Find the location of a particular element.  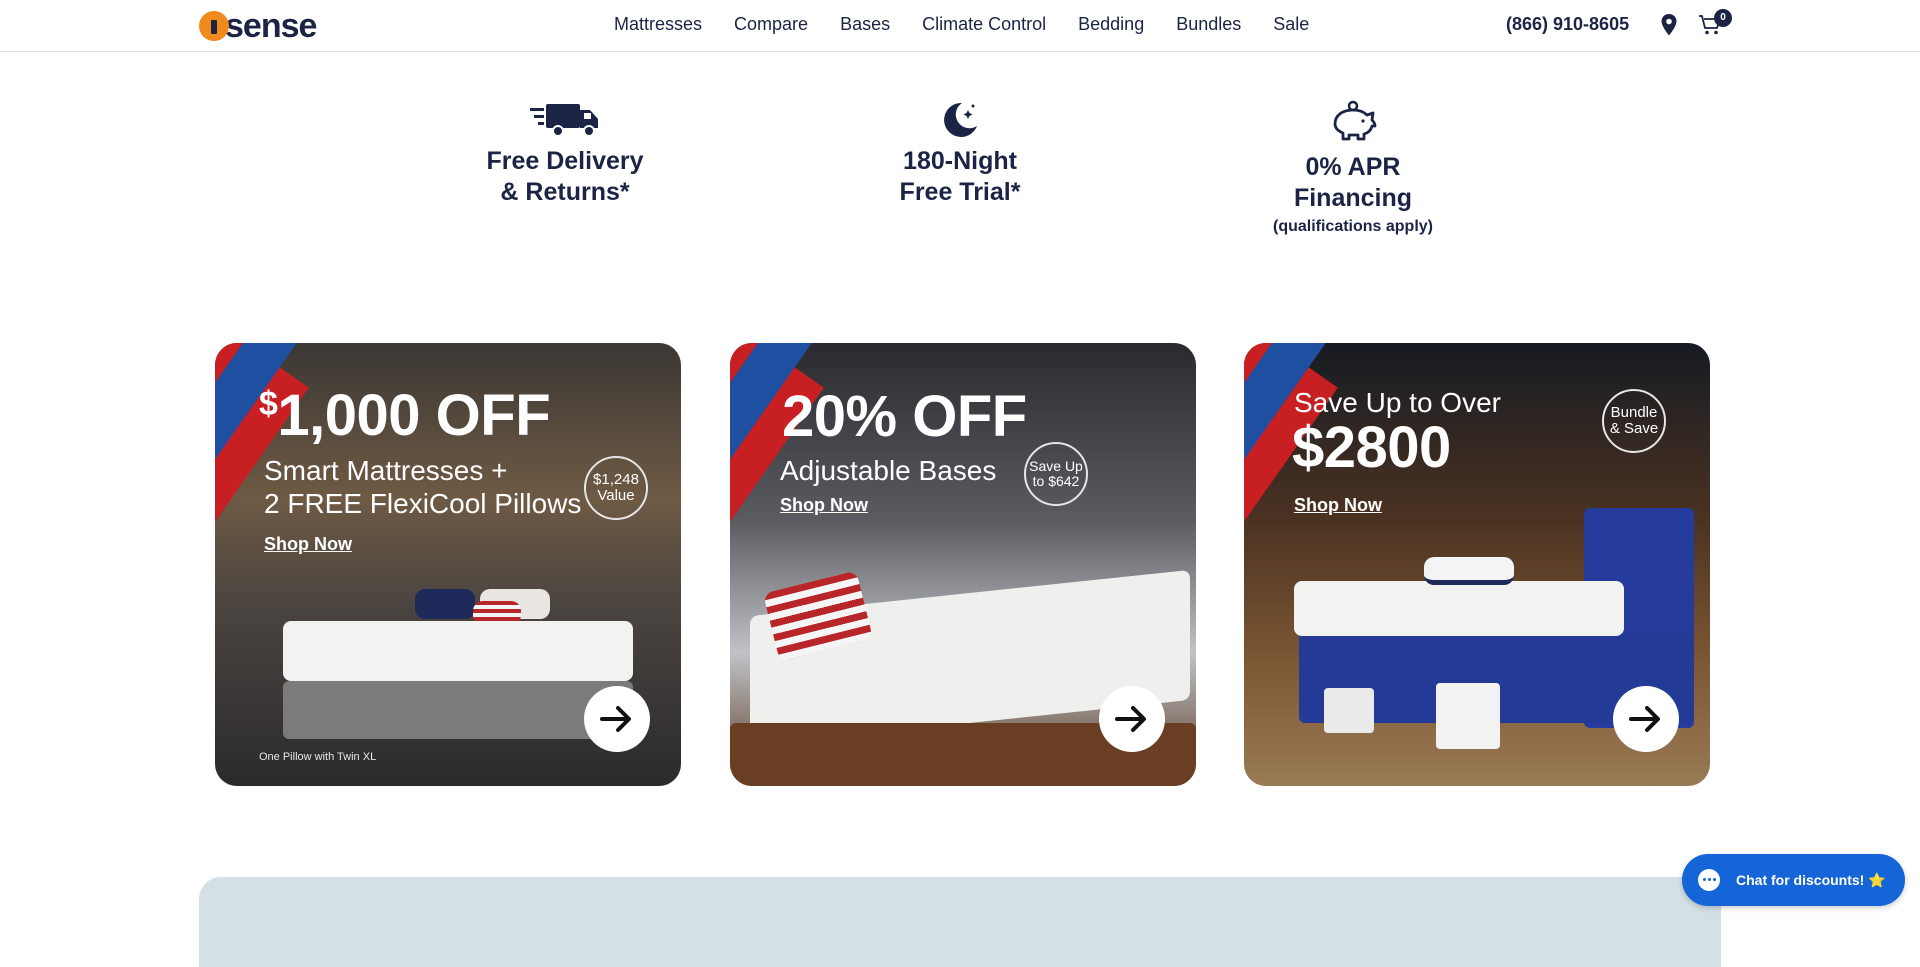

promo1-shop-now-link: Shop Now is located at coordinates (308, 544).